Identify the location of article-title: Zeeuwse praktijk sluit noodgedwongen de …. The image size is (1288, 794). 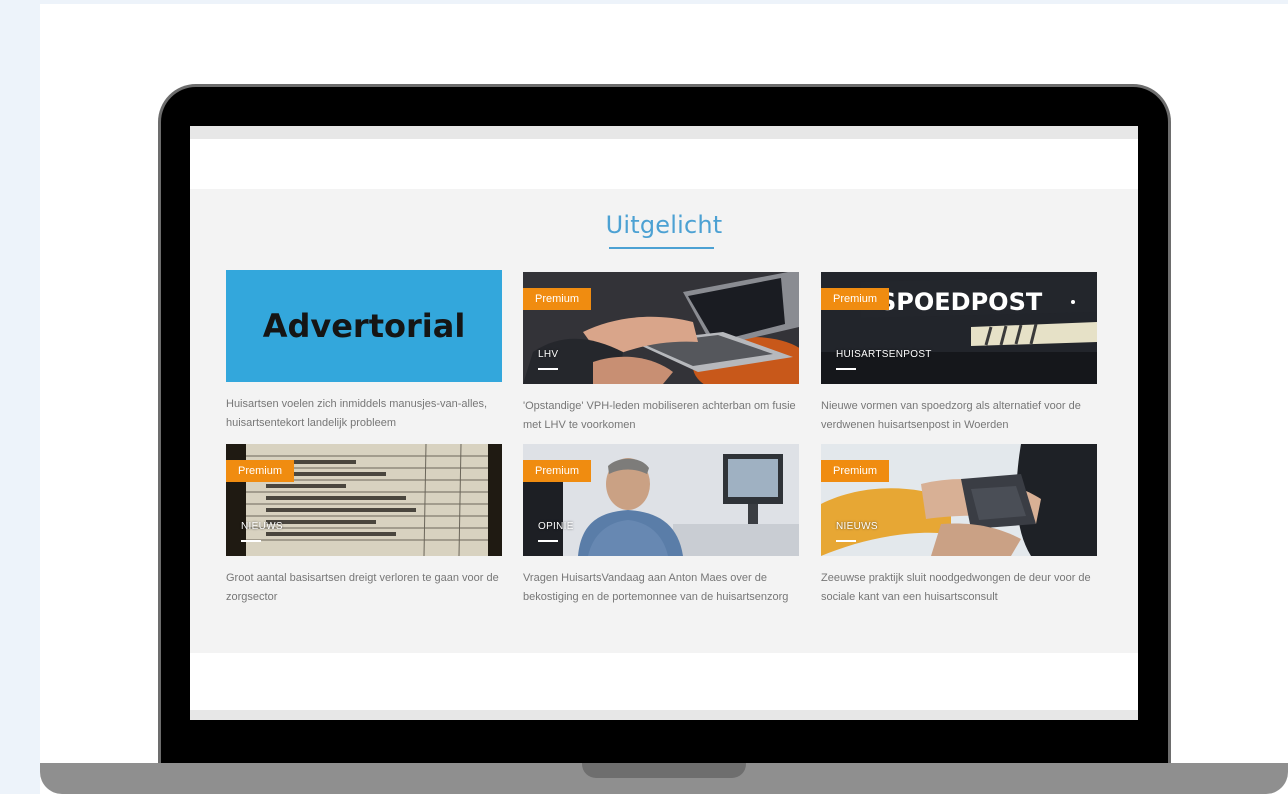
(962, 588).